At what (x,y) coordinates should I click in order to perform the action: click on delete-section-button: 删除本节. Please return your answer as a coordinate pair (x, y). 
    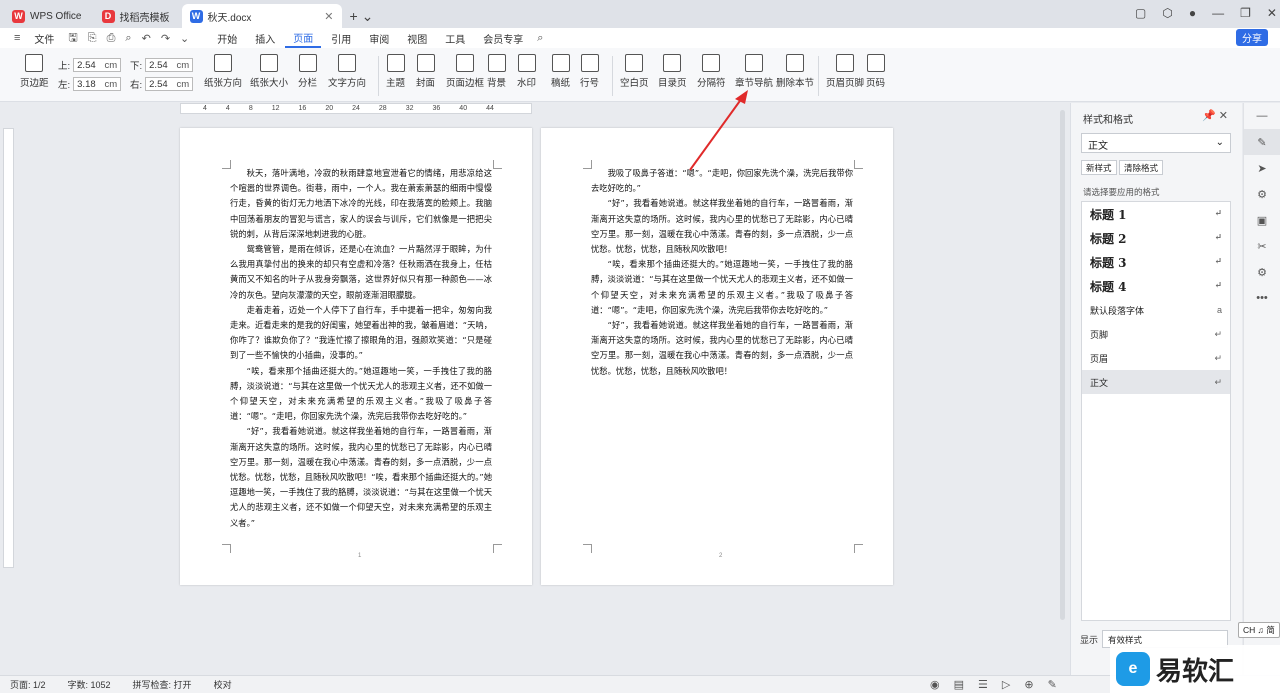
    Looking at the image, I should click on (795, 71).